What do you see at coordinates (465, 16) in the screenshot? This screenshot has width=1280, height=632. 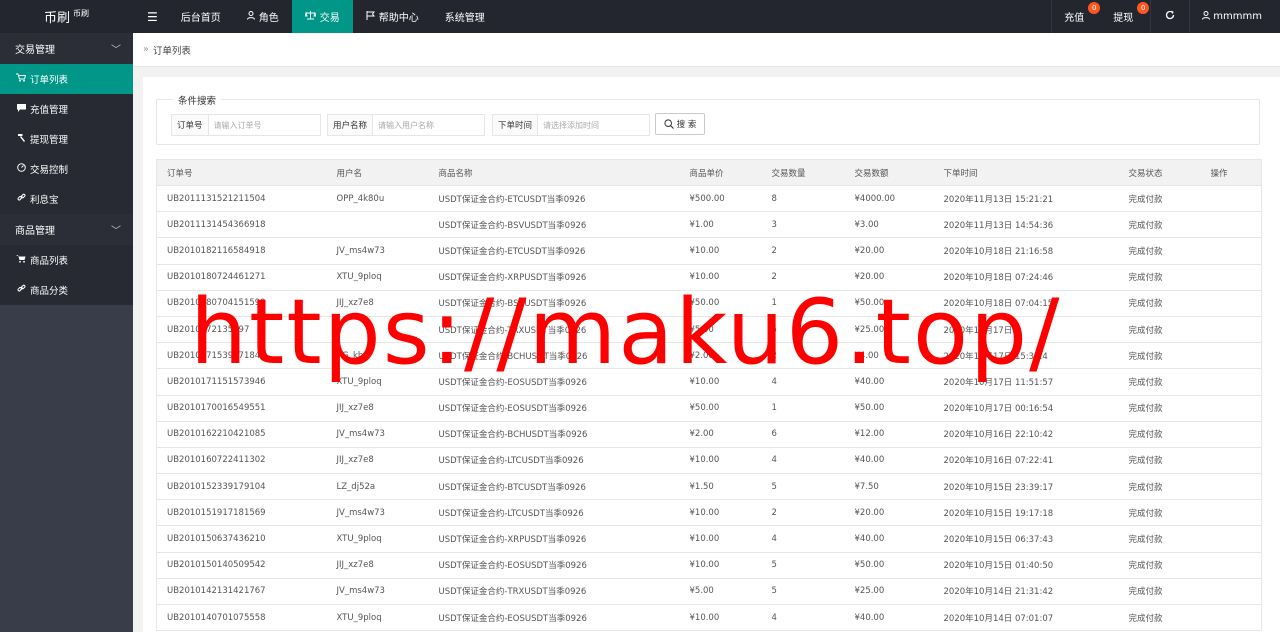 I see `nav-system: 系统管理` at bounding box center [465, 16].